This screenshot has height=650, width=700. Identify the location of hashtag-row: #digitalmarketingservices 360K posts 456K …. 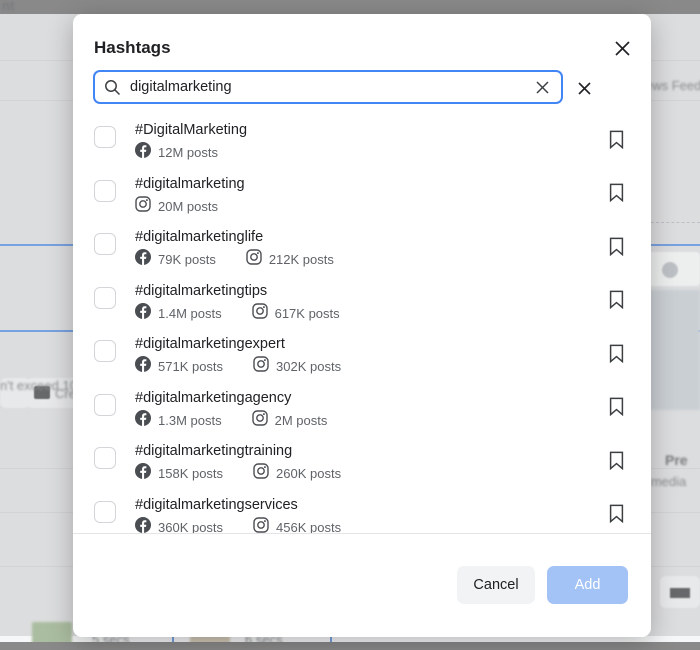
(362, 511).